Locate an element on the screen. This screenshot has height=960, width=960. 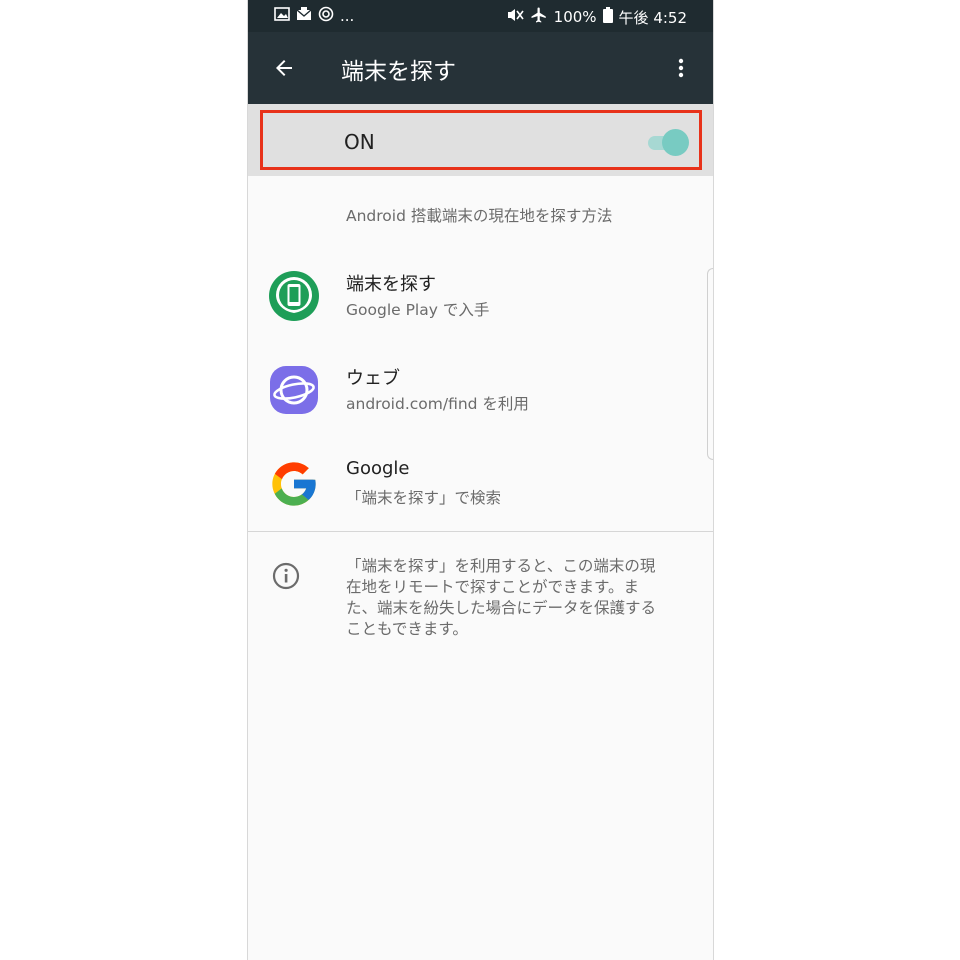
list-item-subtitle: Google Play で入手 is located at coordinates (418, 310).